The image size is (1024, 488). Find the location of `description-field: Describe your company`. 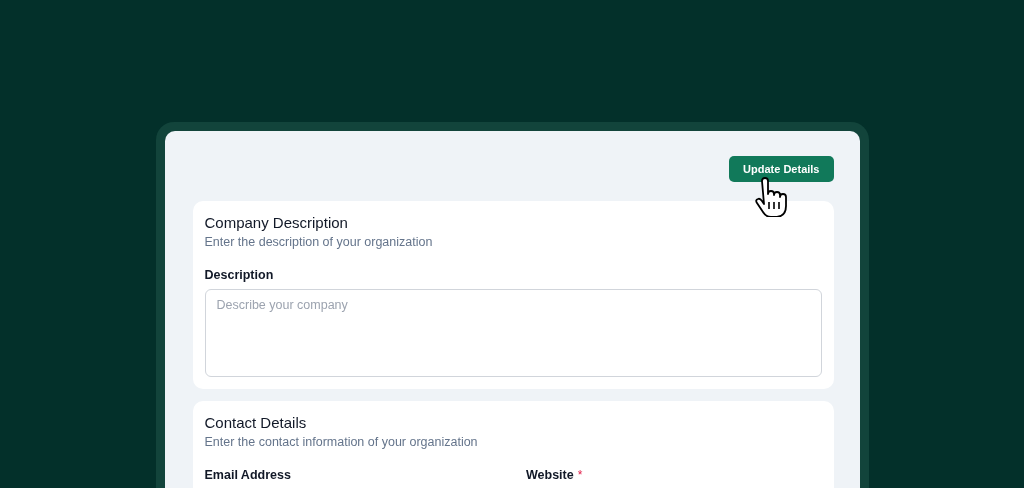

description-field: Describe your company is located at coordinates (513, 333).